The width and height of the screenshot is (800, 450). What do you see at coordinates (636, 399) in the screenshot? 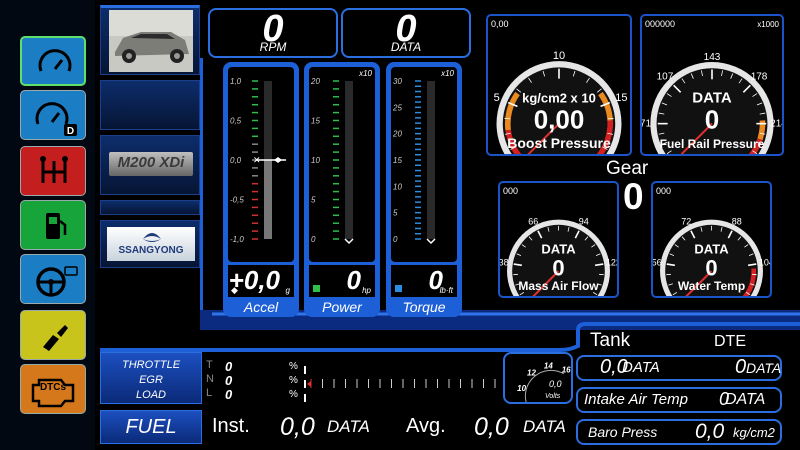
I see `iat-label: Intake Air Temp` at bounding box center [636, 399].